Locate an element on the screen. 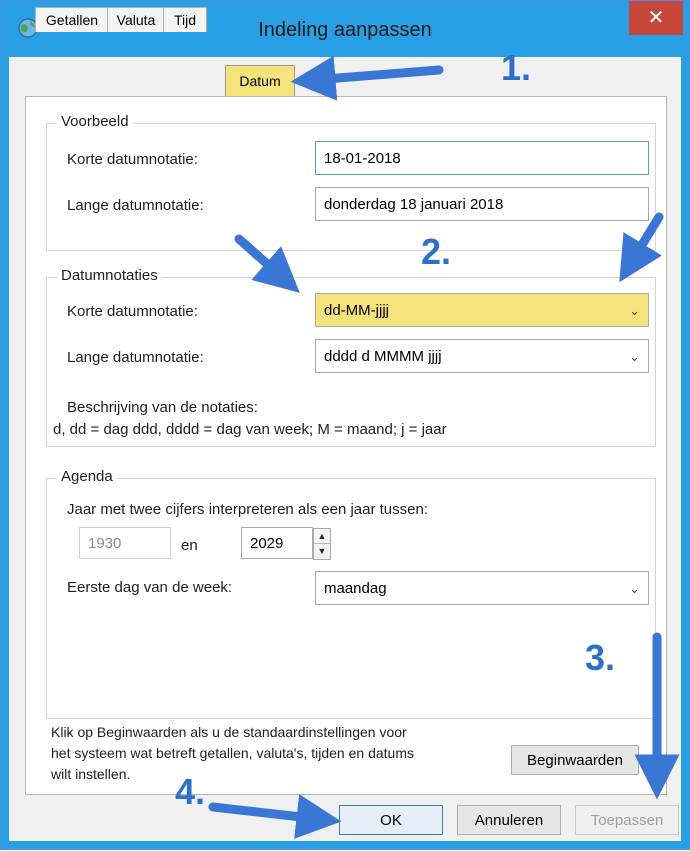 The height and width of the screenshot is (851, 690). long-format-combo: dddd d MMMM jjjj ⌄ is located at coordinates (482, 356).